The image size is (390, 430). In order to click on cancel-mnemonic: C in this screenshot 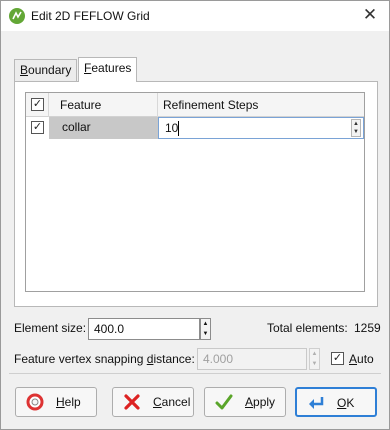, I will do `click(157, 402)`.